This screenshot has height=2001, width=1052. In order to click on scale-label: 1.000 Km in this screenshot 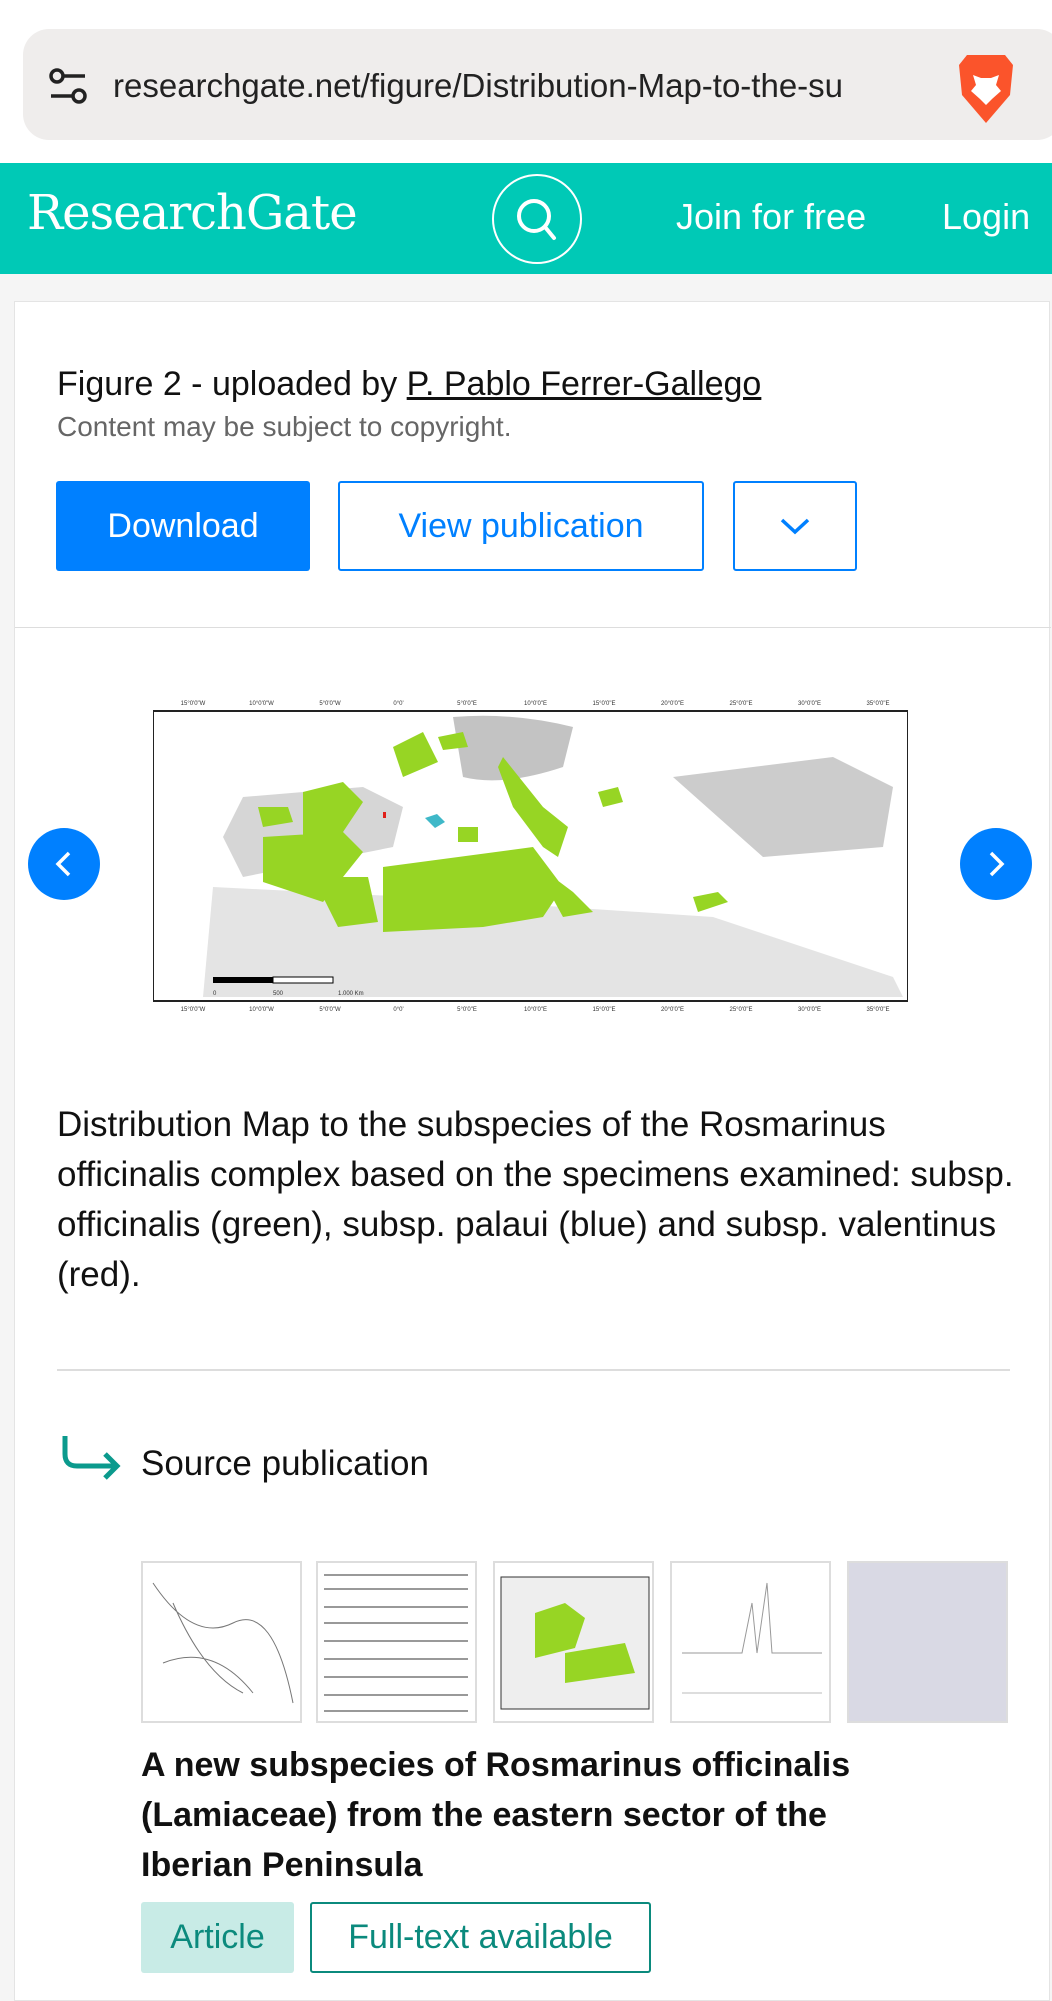, I will do `click(351, 994)`.